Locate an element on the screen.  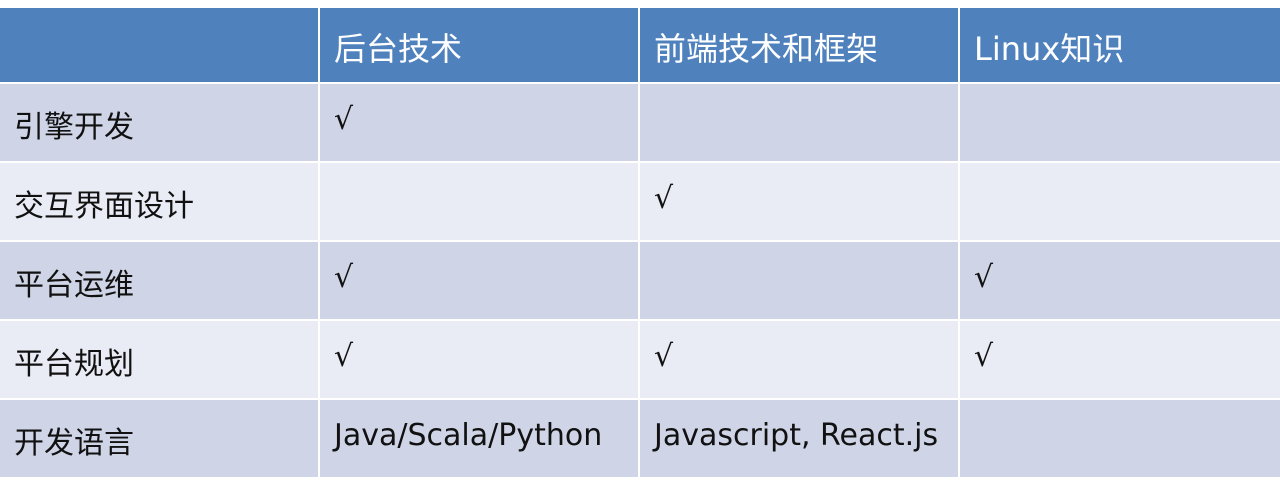
header-cell-backend: 后台技术 is located at coordinates (480, 46).